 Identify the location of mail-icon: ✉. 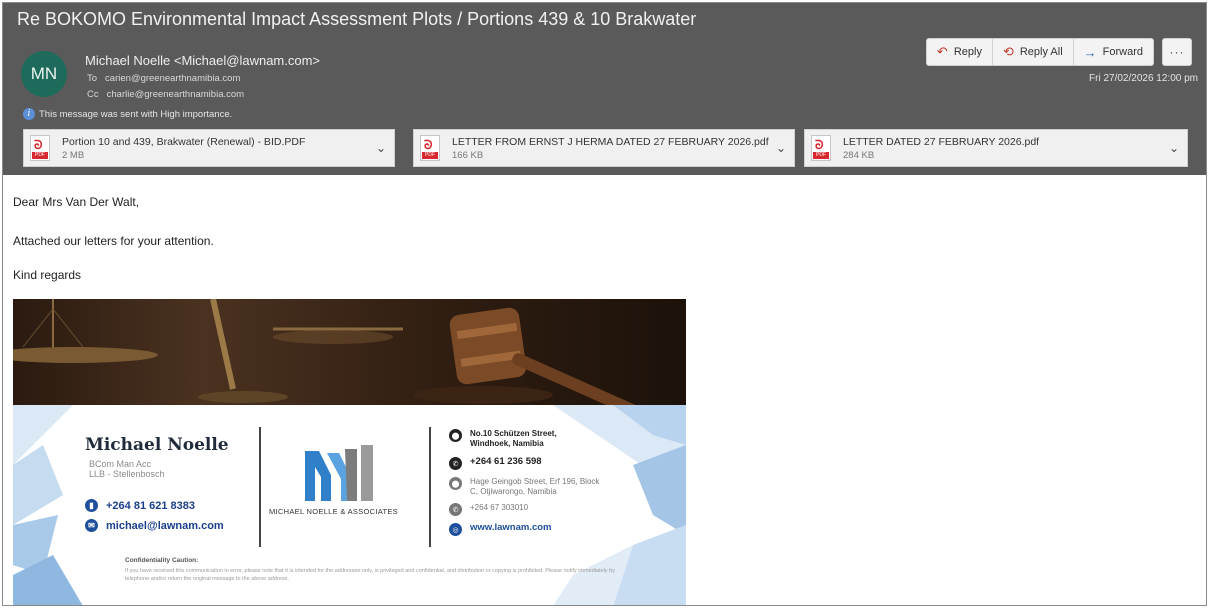
(91, 525).